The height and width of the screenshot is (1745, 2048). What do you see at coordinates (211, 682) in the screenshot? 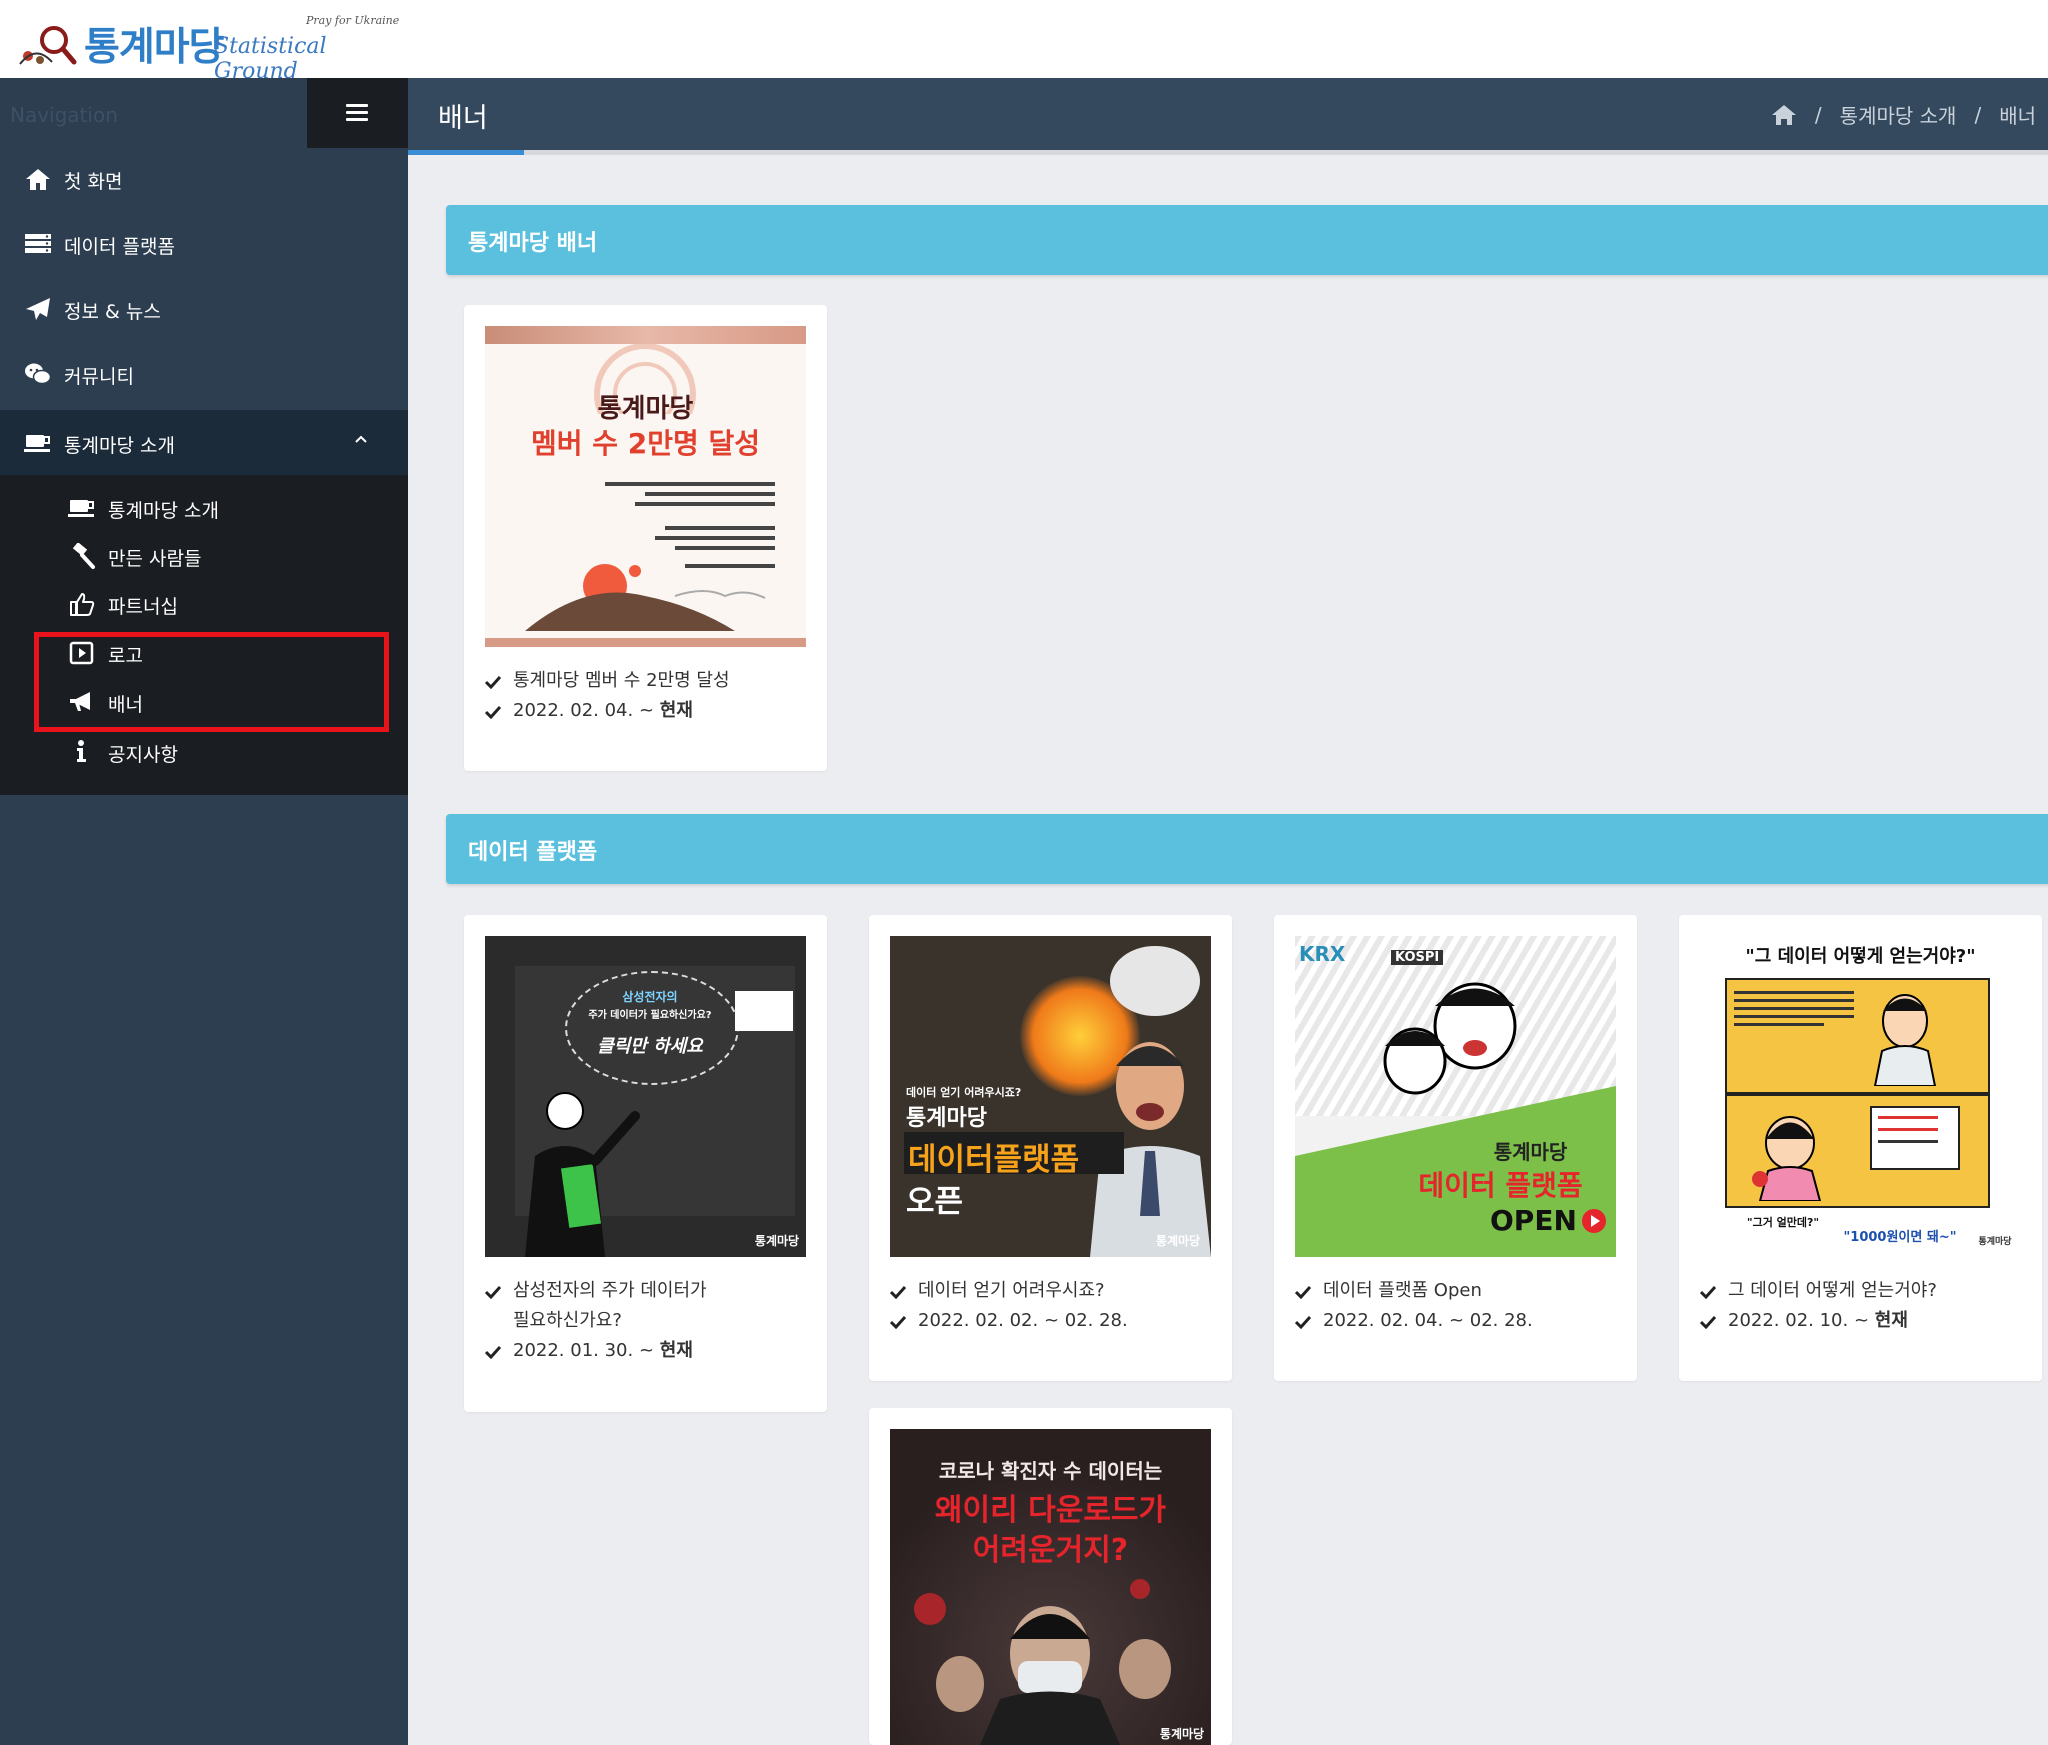
I see `annotation-highlight-box` at bounding box center [211, 682].